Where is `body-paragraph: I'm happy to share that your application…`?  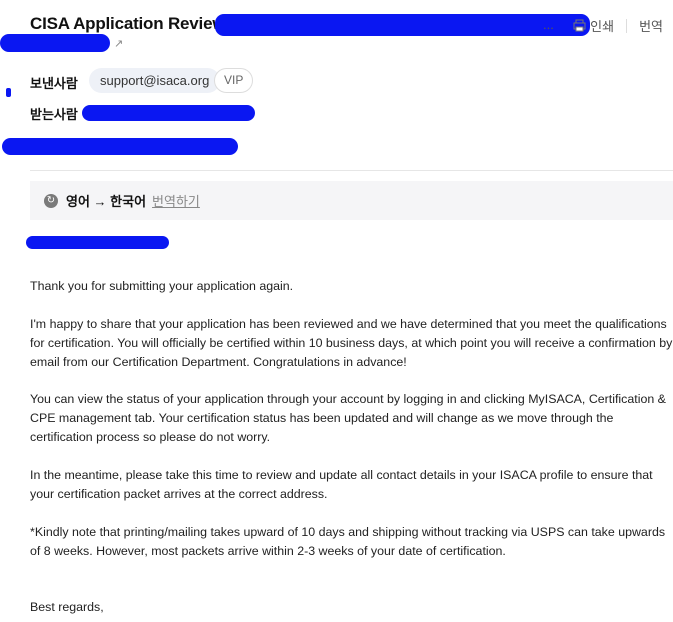
body-paragraph: I'm happy to share that your application… is located at coordinates (351, 343).